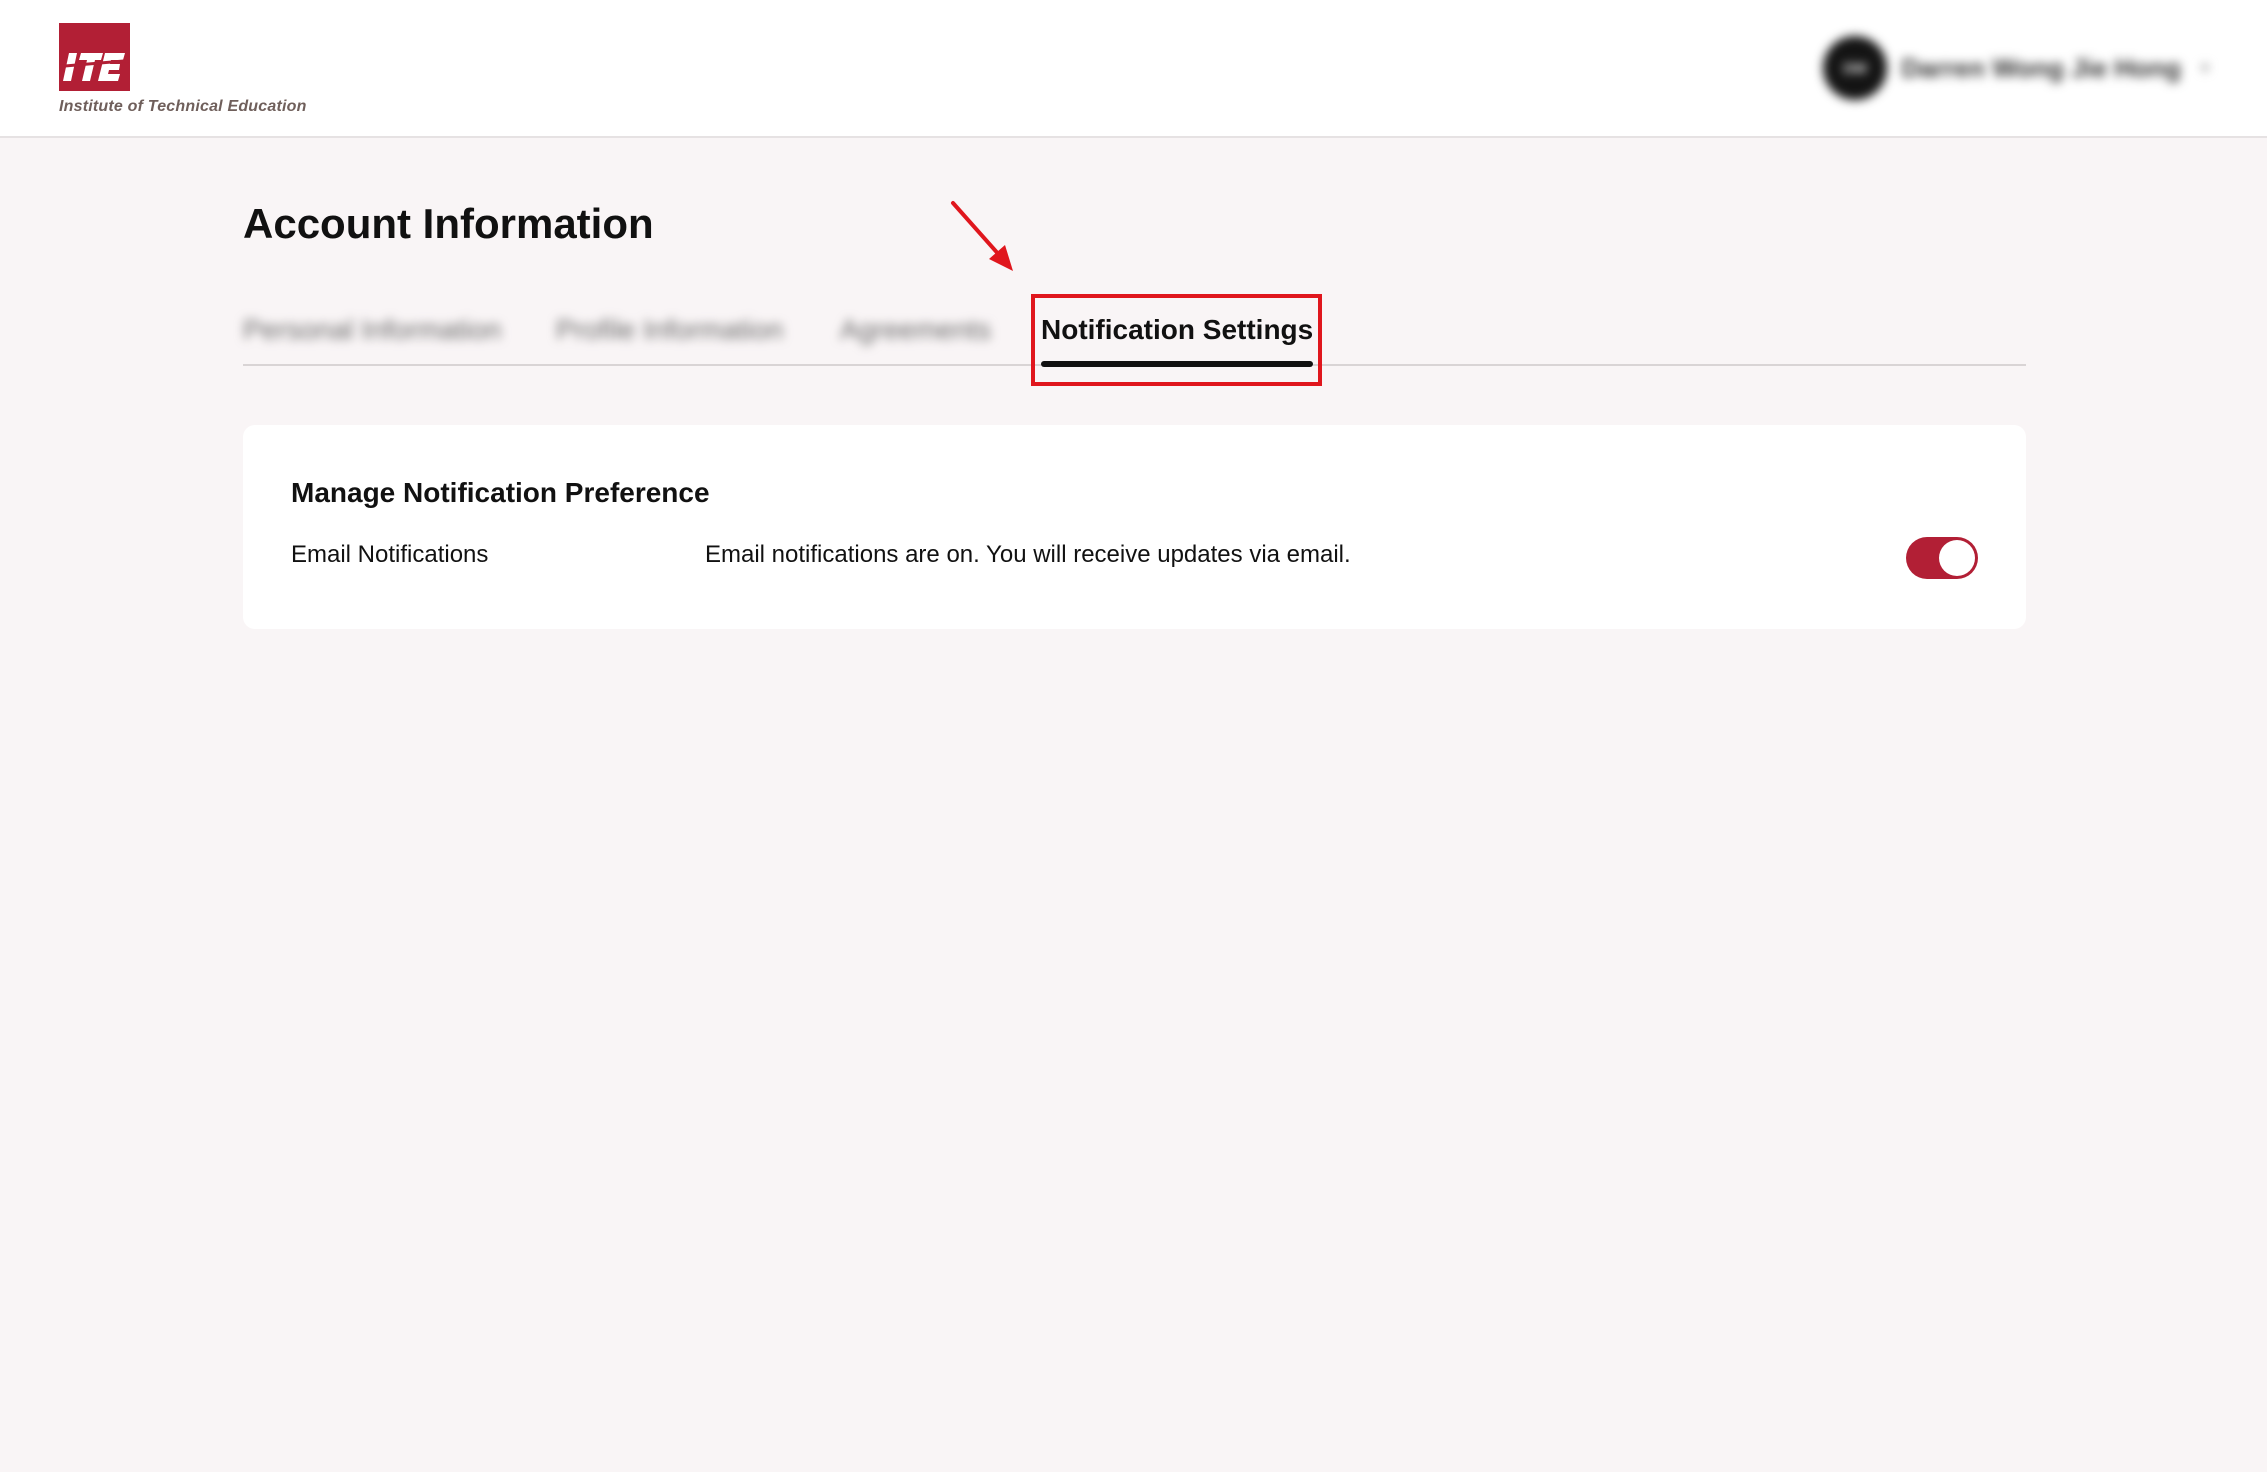 This screenshot has width=2267, height=1472. Describe the element at coordinates (1176, 340) in the screenshot. I see `annotation-highlight-box` at that location.